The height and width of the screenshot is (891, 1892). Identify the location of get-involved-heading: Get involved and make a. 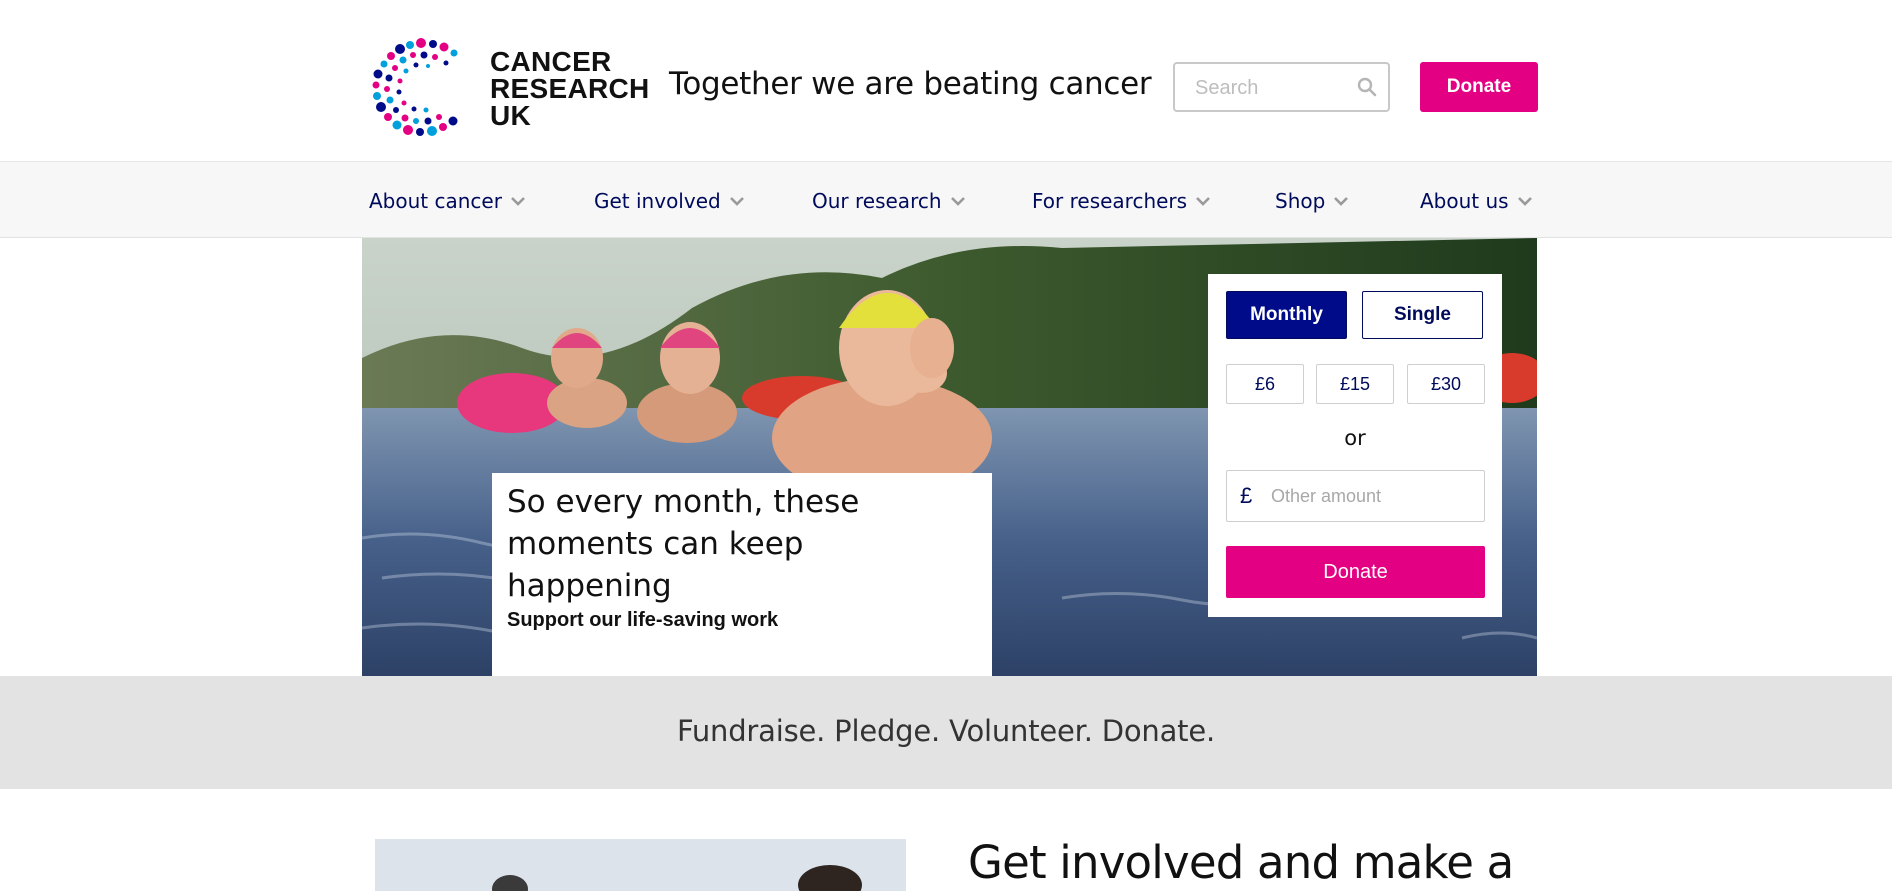
(1241, 862).